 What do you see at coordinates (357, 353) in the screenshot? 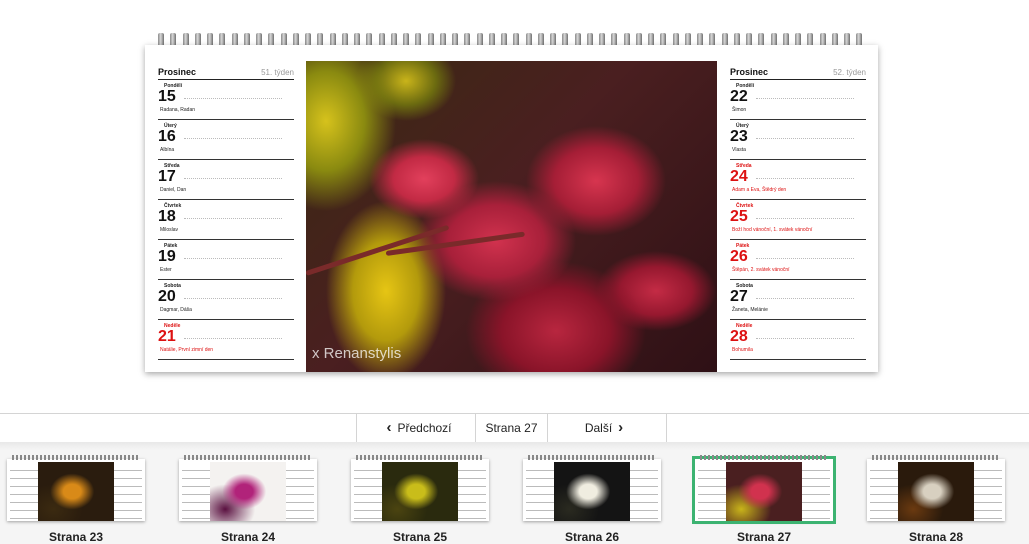
I see `photo-credit: x Renanstylis` at bounding box center [357, 353].